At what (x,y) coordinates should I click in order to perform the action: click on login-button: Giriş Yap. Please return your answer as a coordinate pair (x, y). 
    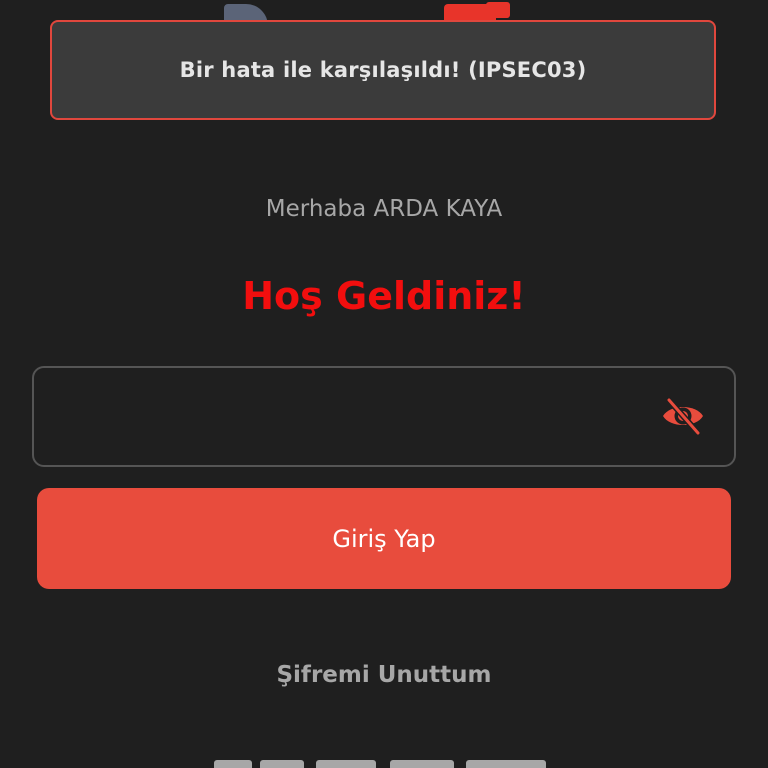
    Looking at the image, I should click on (384, 538).